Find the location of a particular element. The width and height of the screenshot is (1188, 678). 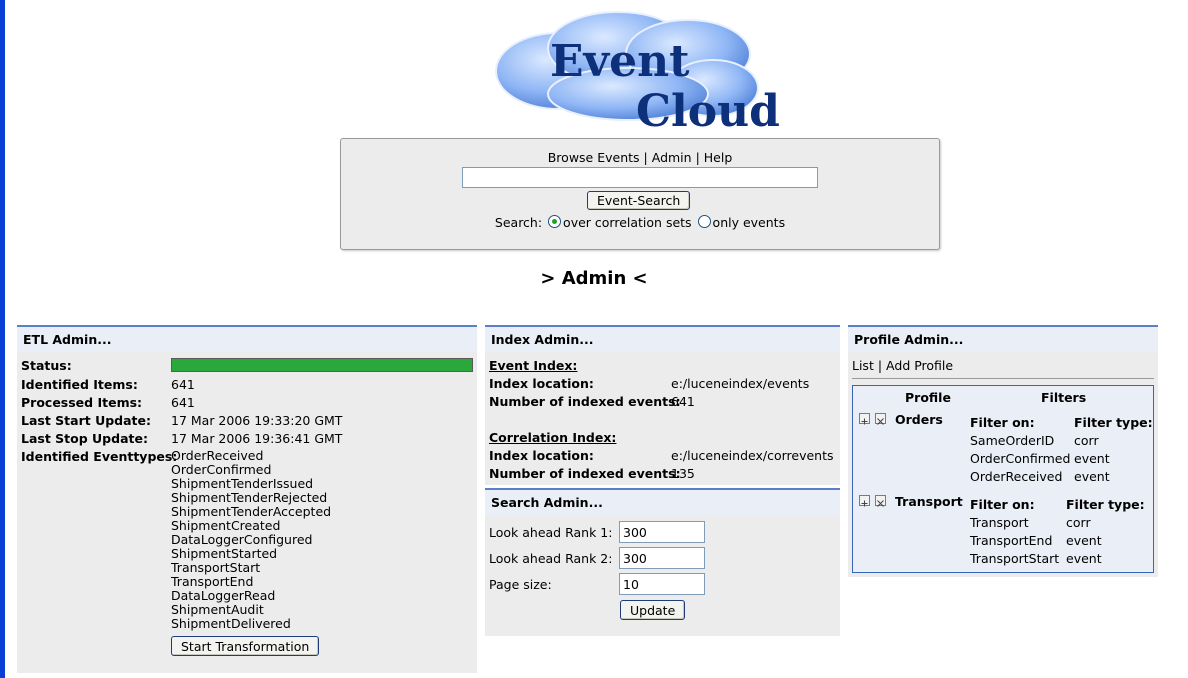

eventtype-item: OrderReceived is located at coordinates (217, 455).